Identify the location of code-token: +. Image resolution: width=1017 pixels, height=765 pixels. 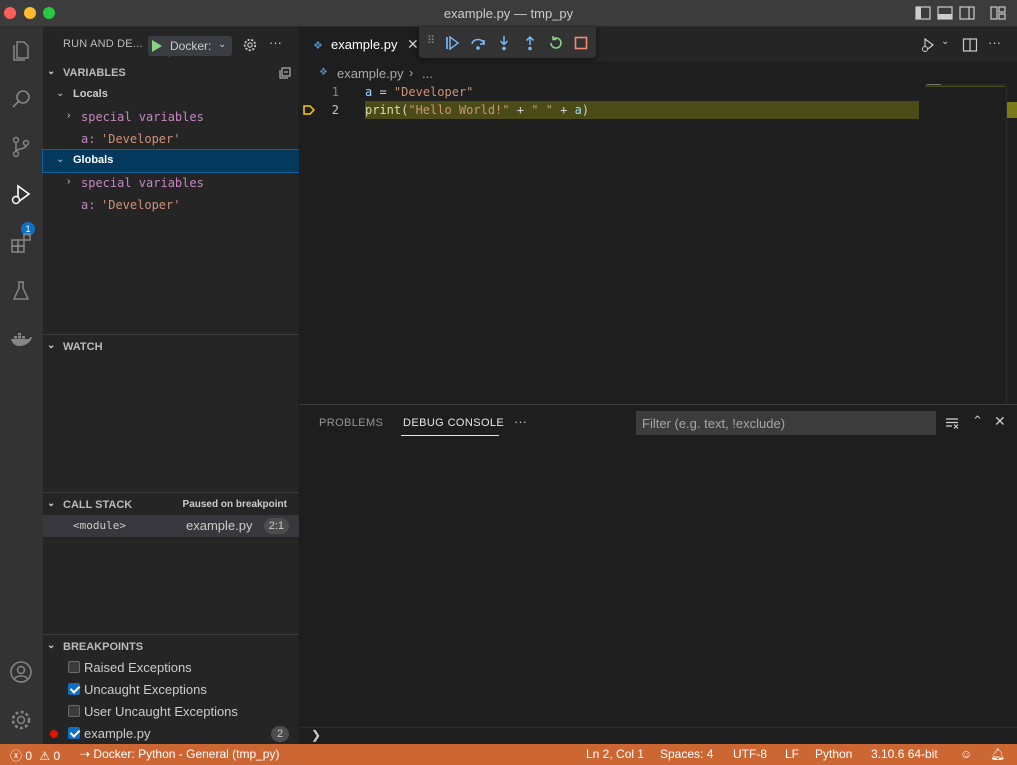
(520, 110).